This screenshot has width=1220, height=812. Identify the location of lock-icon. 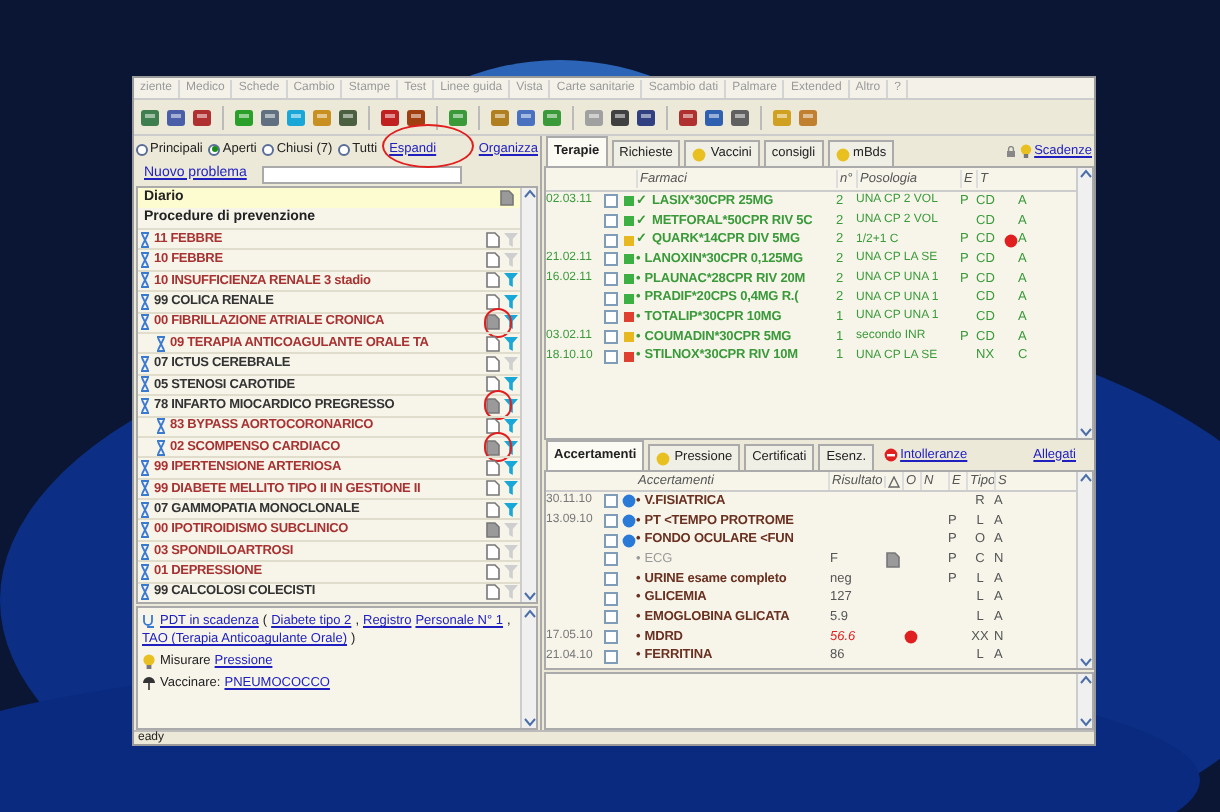
(1011, 151).